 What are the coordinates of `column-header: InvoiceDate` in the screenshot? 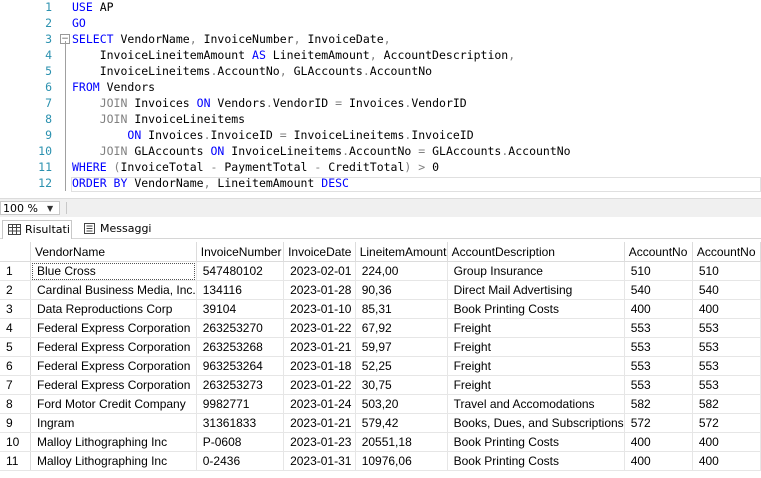 It's located at (319, 252).